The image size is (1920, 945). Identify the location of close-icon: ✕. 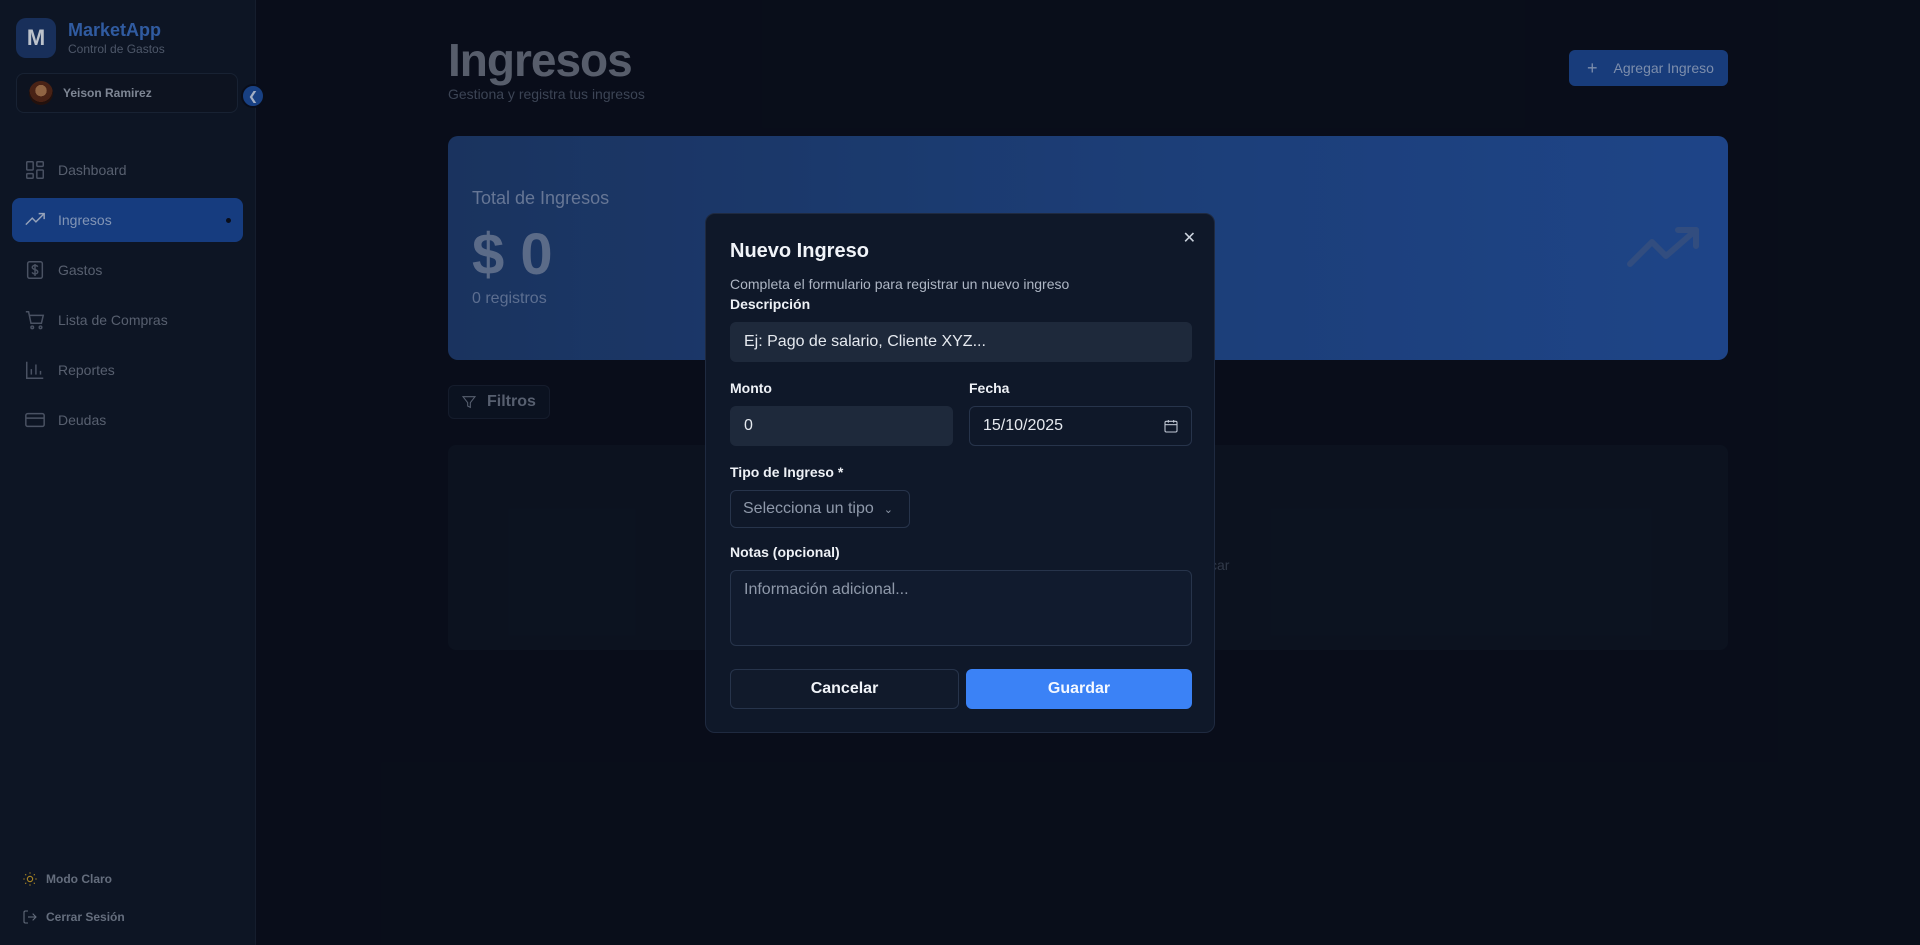
(1189, 238).